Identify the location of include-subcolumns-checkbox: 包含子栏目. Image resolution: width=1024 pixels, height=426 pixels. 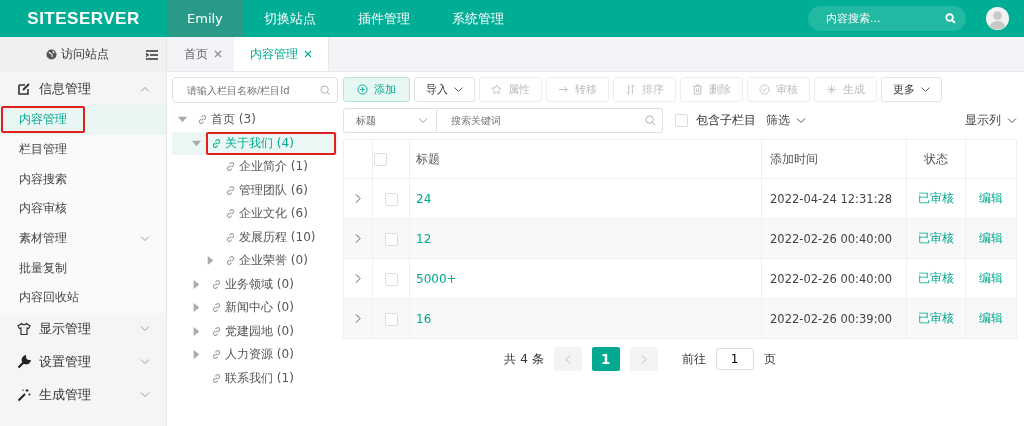
(715, 120).